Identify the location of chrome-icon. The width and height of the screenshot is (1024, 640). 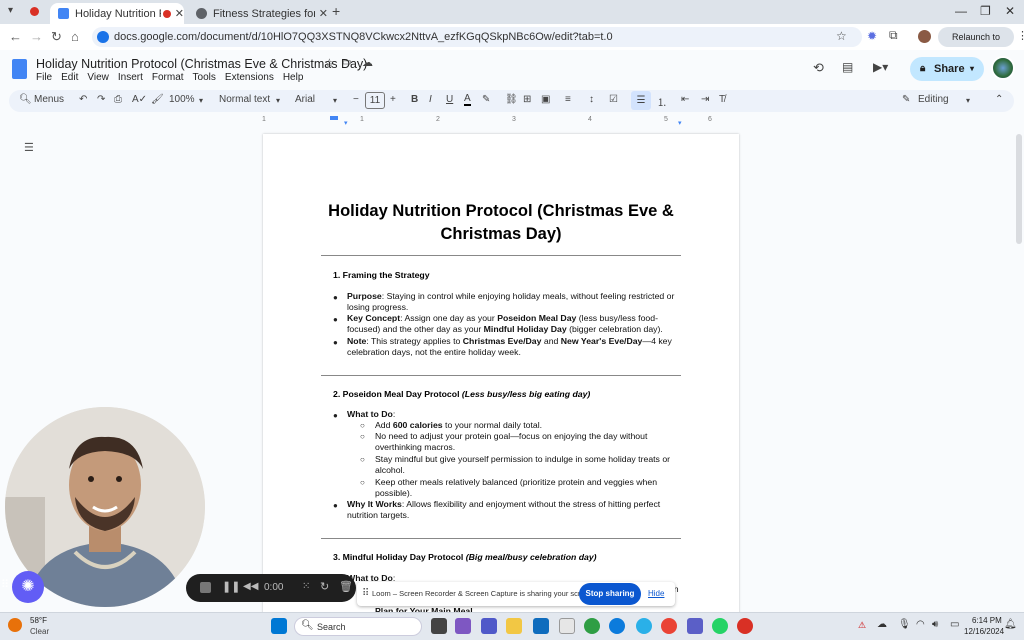
(592, 626).